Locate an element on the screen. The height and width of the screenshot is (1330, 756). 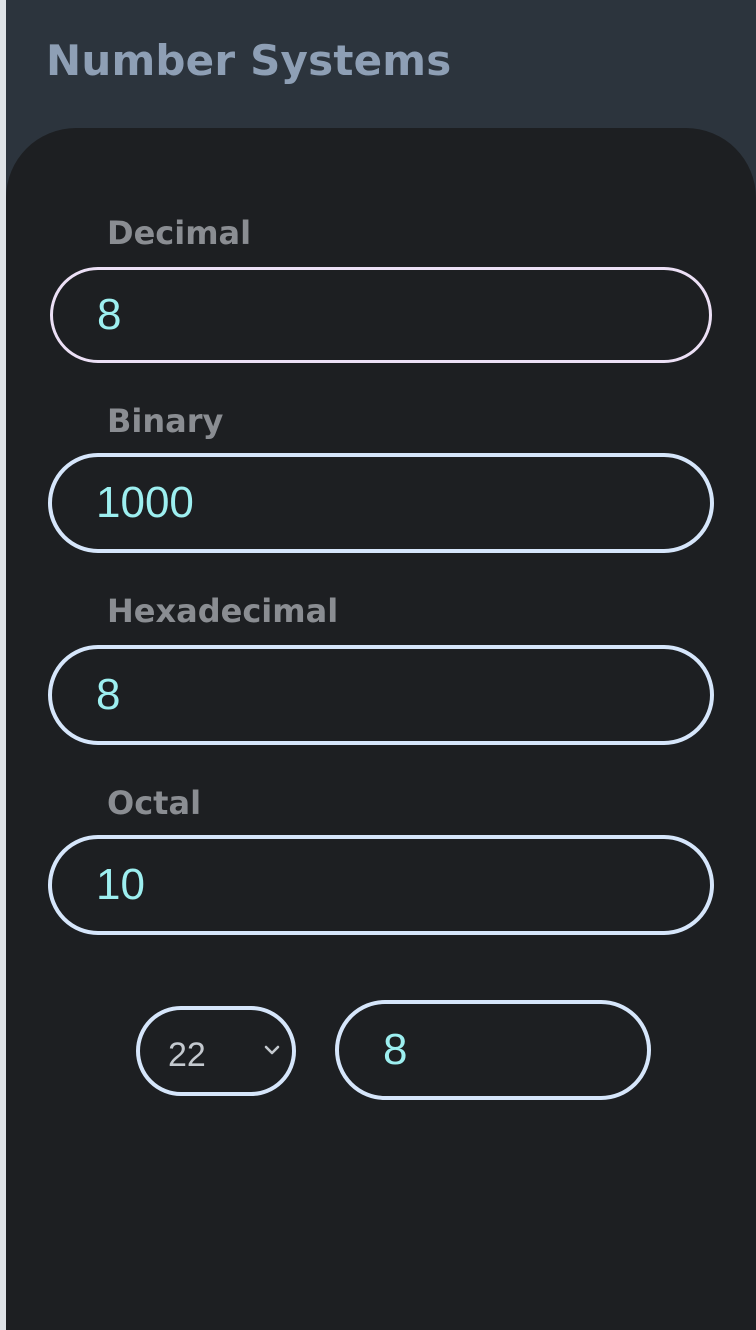
hexadecimal-label: Hexadecimal is located at coordinates (223, 611).